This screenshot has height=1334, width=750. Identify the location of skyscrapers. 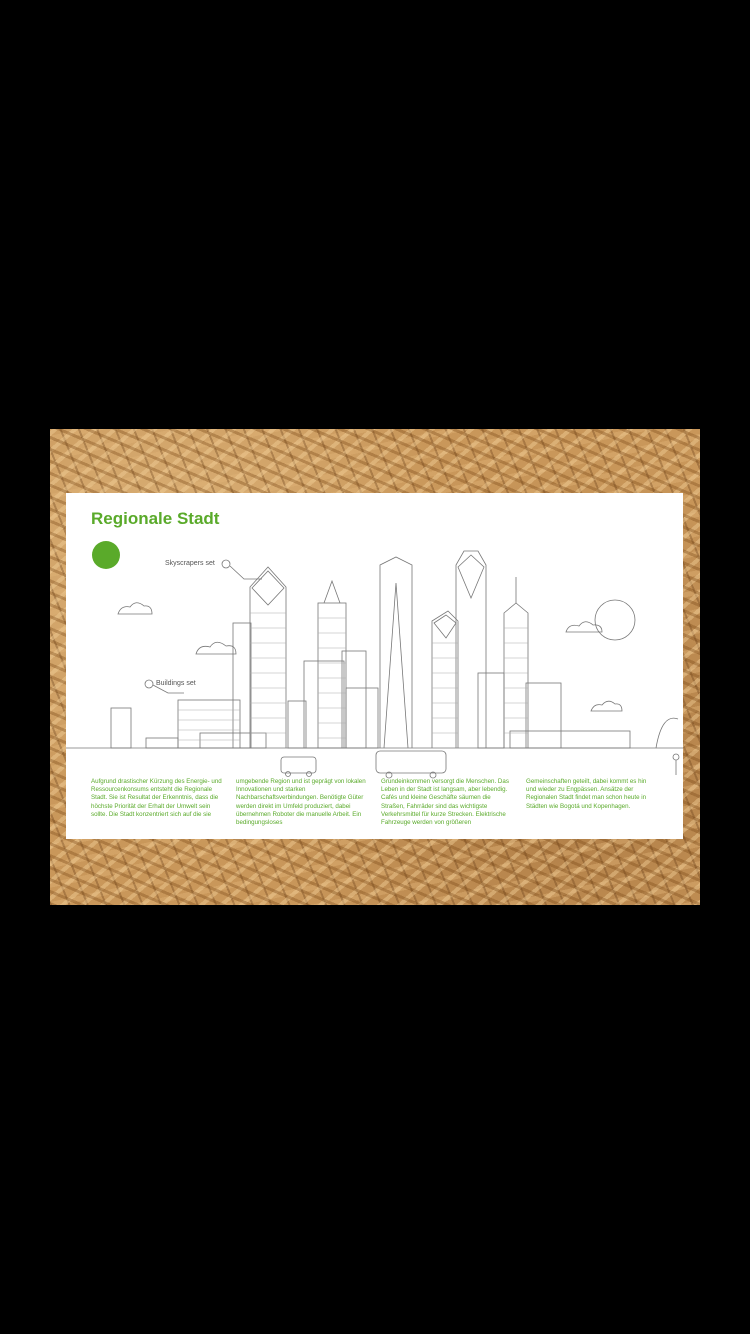
(370, 649).